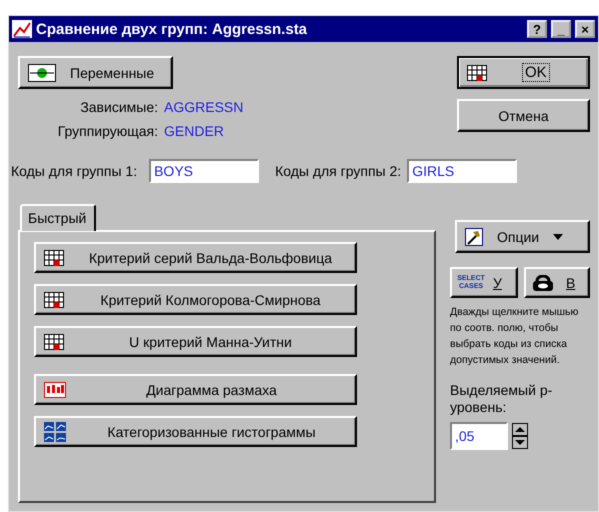  I want to click on variable-label: Зависимые:, so click(118, 107).